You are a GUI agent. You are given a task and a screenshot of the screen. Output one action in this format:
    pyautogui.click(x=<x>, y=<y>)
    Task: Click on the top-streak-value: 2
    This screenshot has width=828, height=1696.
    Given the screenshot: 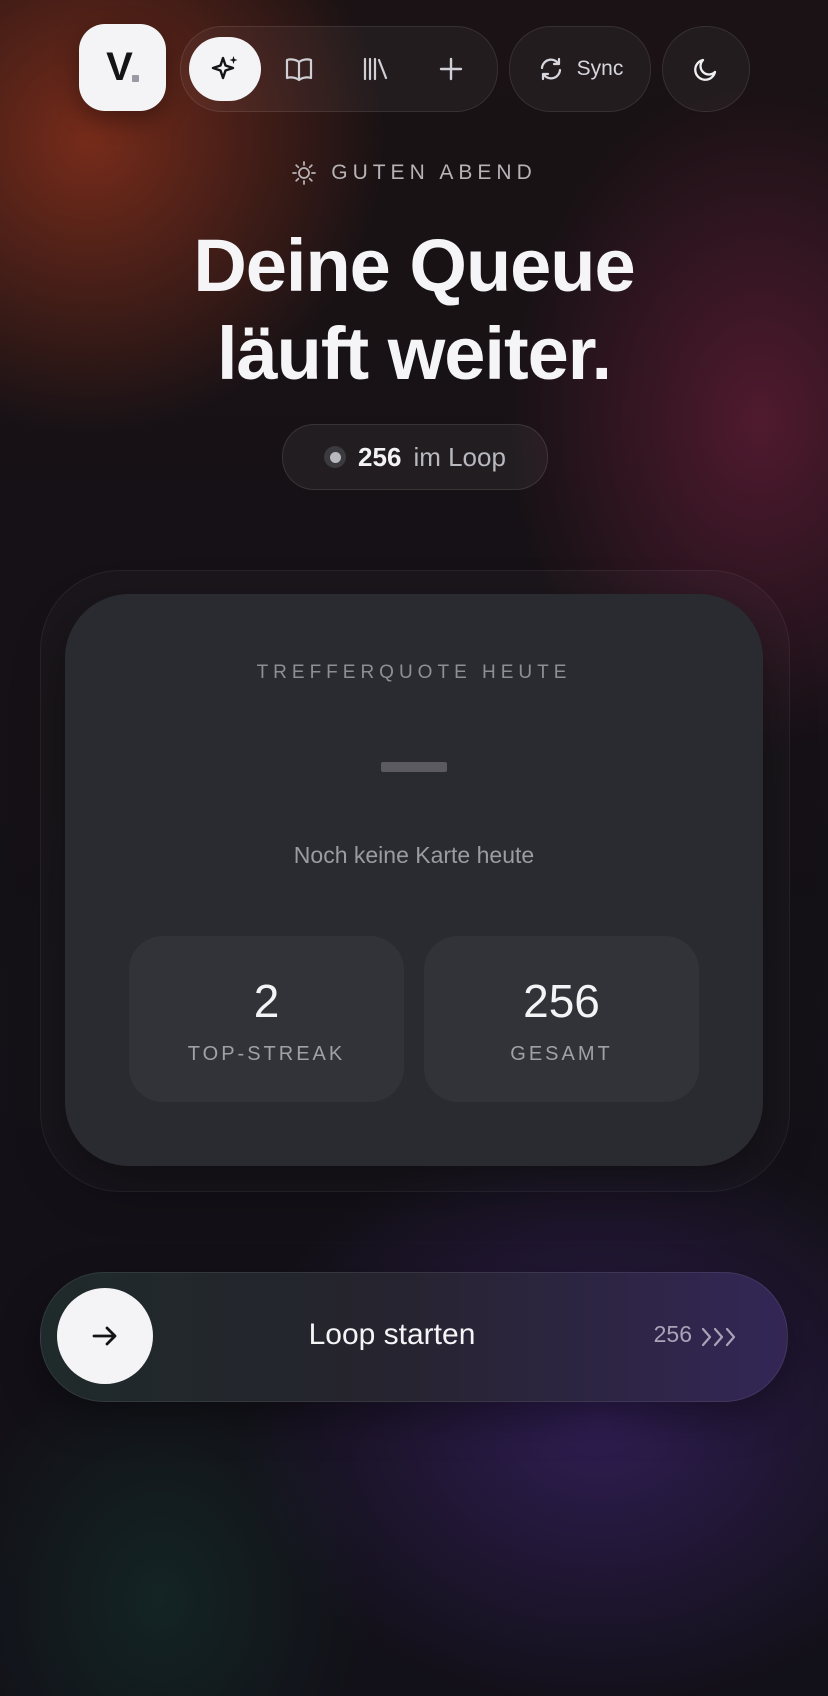 What is the action you would take?
    pyautogui.click(x=266, y=1000)
    